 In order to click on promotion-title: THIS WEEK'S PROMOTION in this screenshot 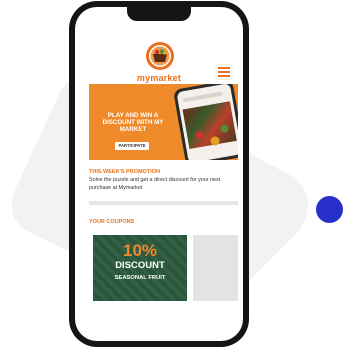, I will do `click(124, 172)`.